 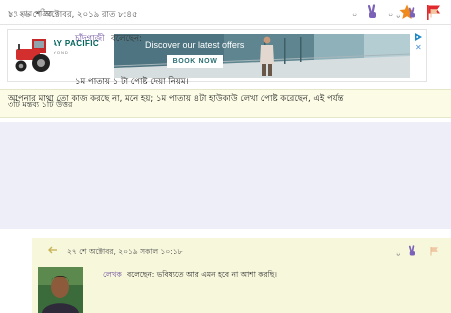 I want to click on ad-headline: Discover our latest offers, so click(x=195, y=45).